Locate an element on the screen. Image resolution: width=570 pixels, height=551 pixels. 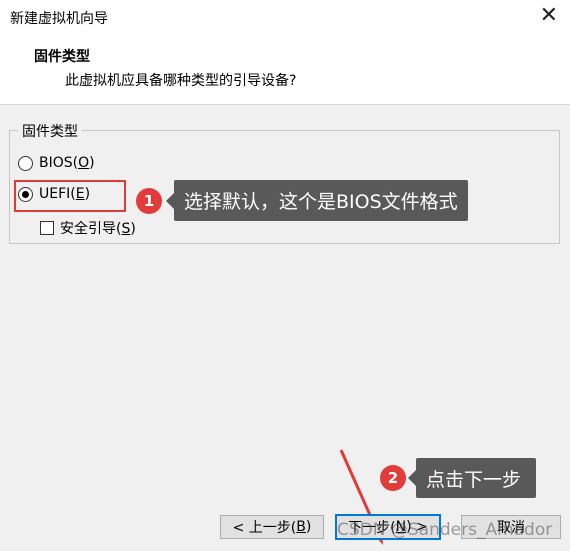
watermark-text: CSDN @Sanders_Amador is located at coordinates (445, 530).